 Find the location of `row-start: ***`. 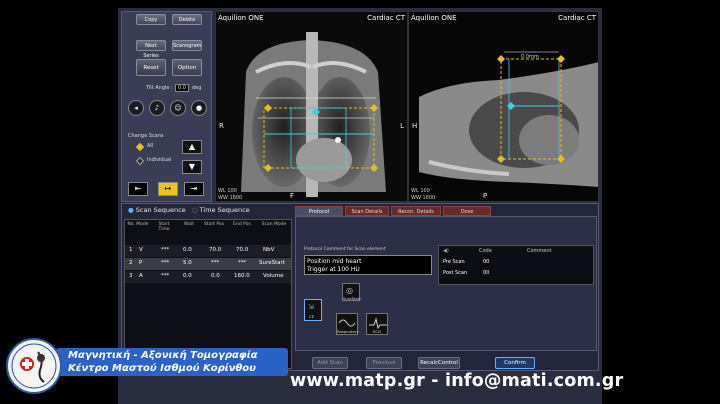

row-start: *** is located at coordinates (215, 263).